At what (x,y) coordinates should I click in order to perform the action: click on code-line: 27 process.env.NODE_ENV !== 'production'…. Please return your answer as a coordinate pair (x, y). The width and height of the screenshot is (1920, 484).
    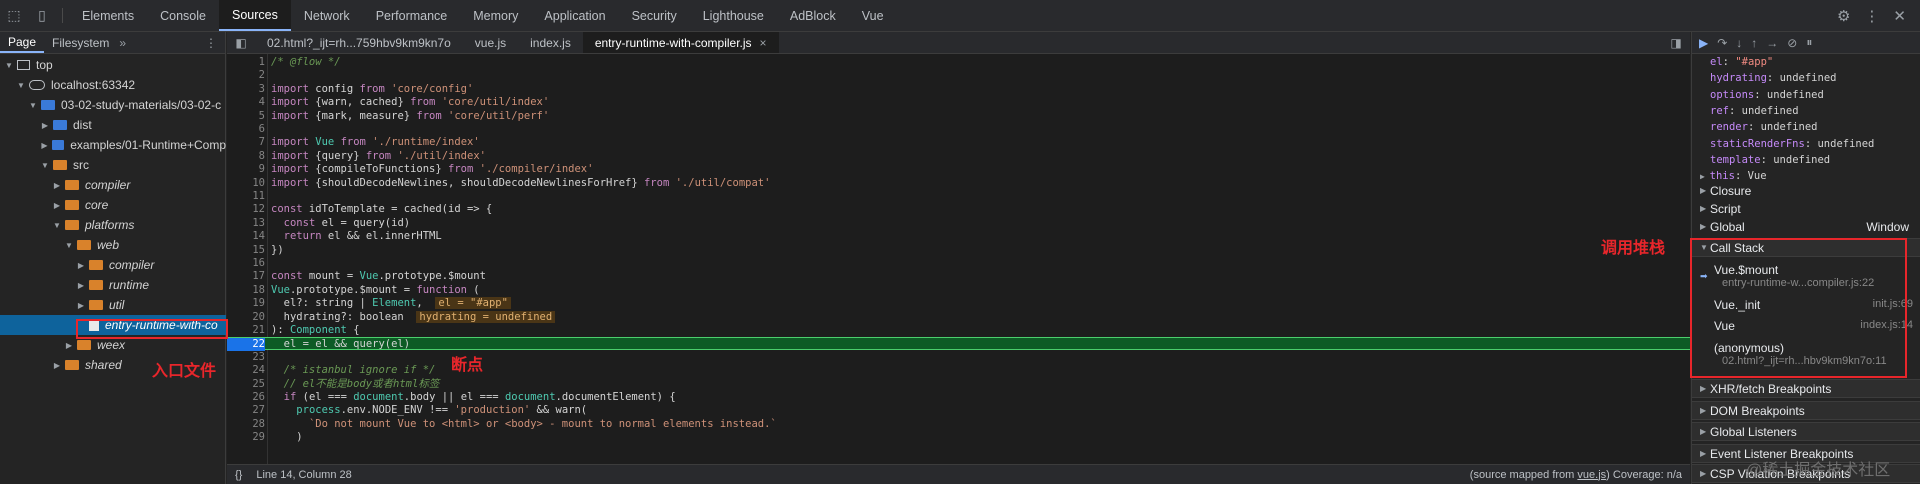
    Looking at the image, I should click on (958, 410).